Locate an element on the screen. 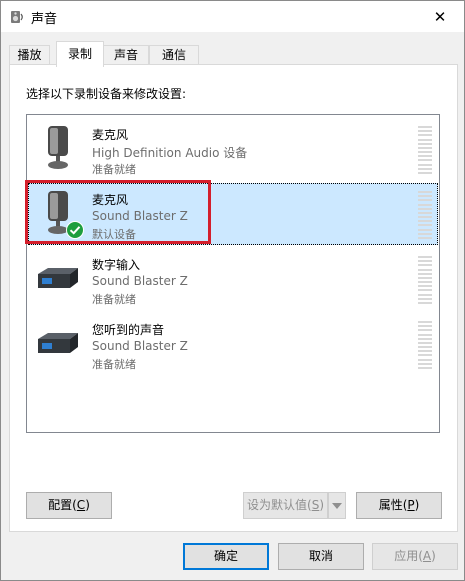  ok-button: 确定 is located at coordinates (226, 556).